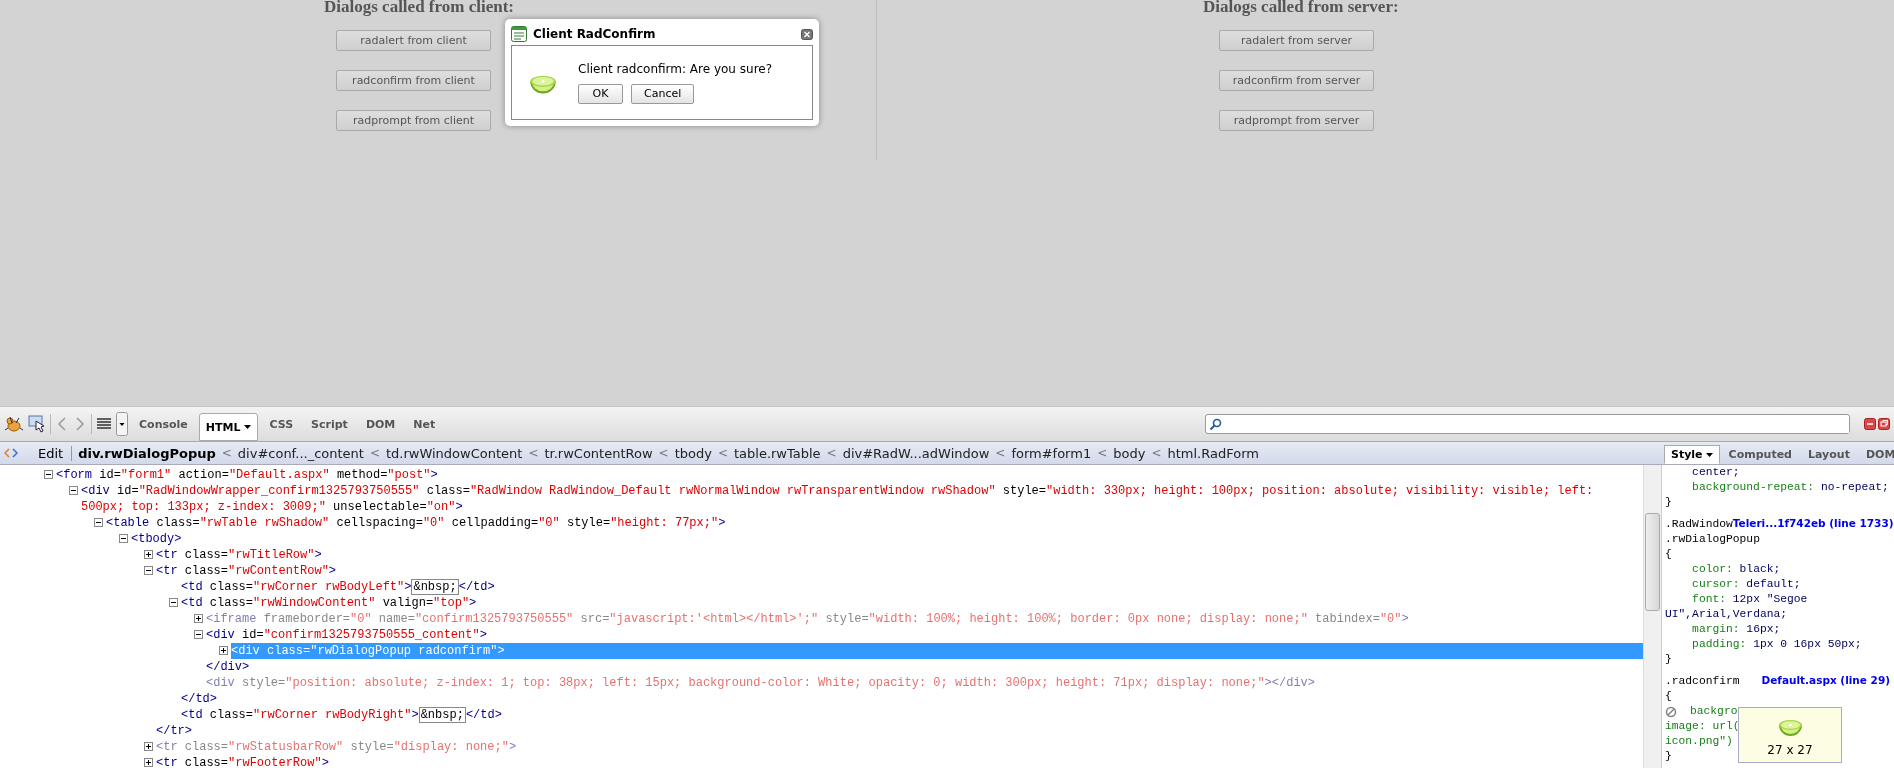 The image size is (1894, 768). Describe the element at coordinates (1713, 539) in the screenshot. I see `css-selector: .rwDialogPopup` at that location.